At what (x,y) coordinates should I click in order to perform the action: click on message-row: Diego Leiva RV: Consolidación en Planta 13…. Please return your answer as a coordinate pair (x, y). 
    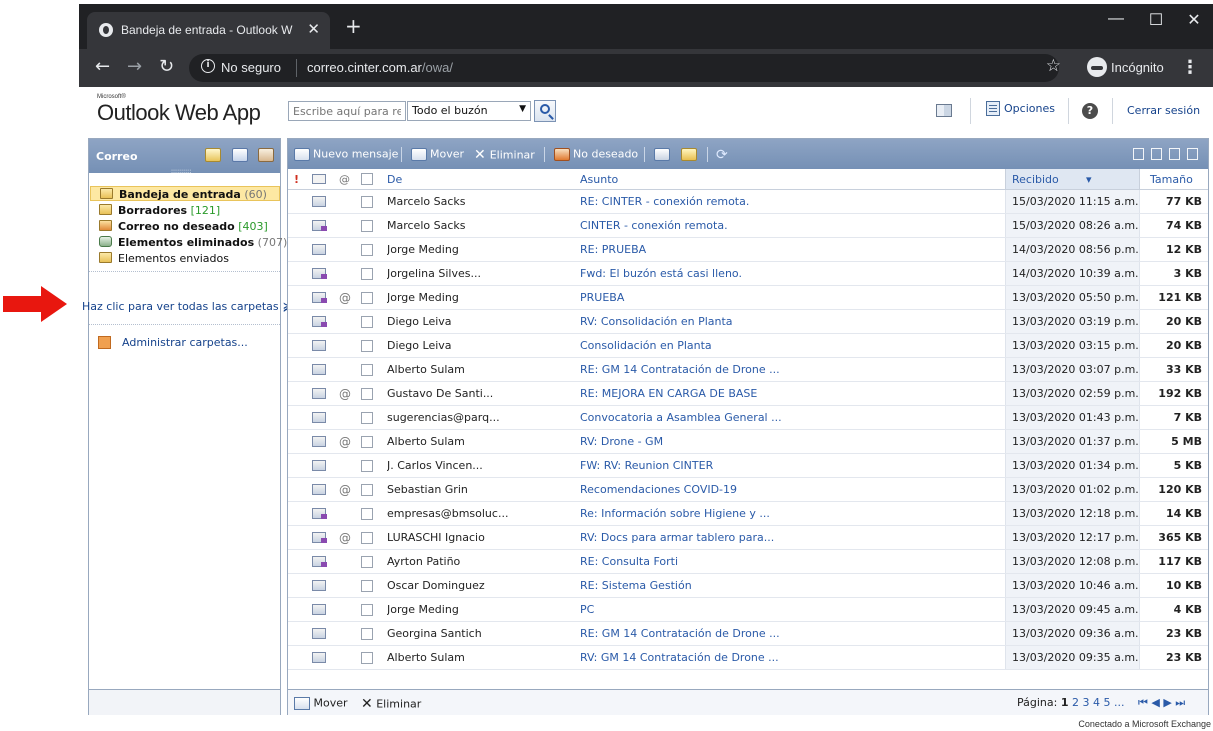
    Looking at the image, I should click on (748, 322).